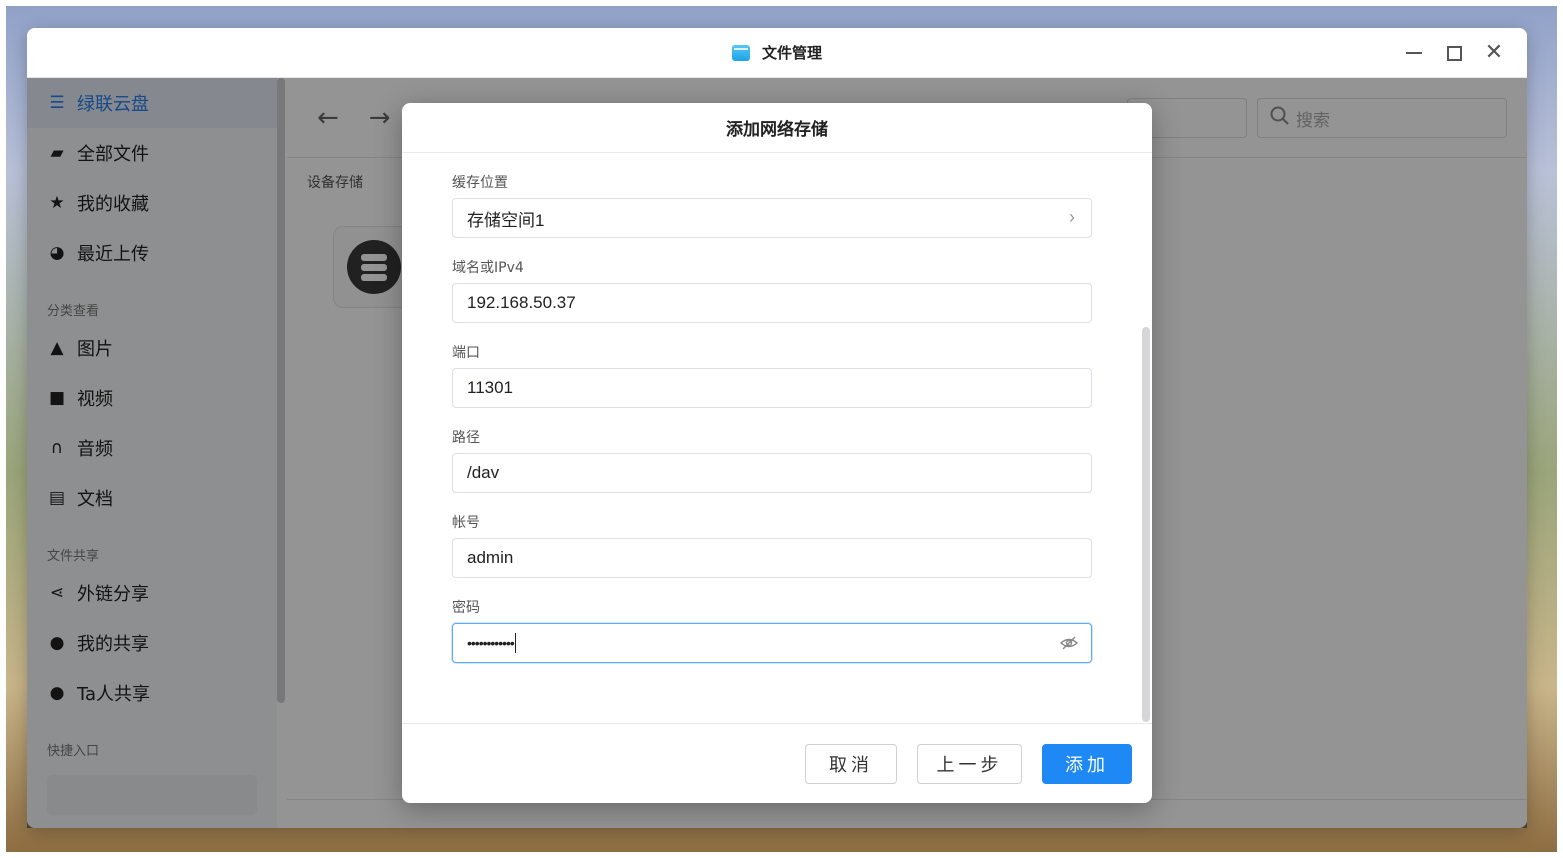  Describe the element at coordinates (466, 438) in the screenshot. I see `path-label: 路径` at that location.